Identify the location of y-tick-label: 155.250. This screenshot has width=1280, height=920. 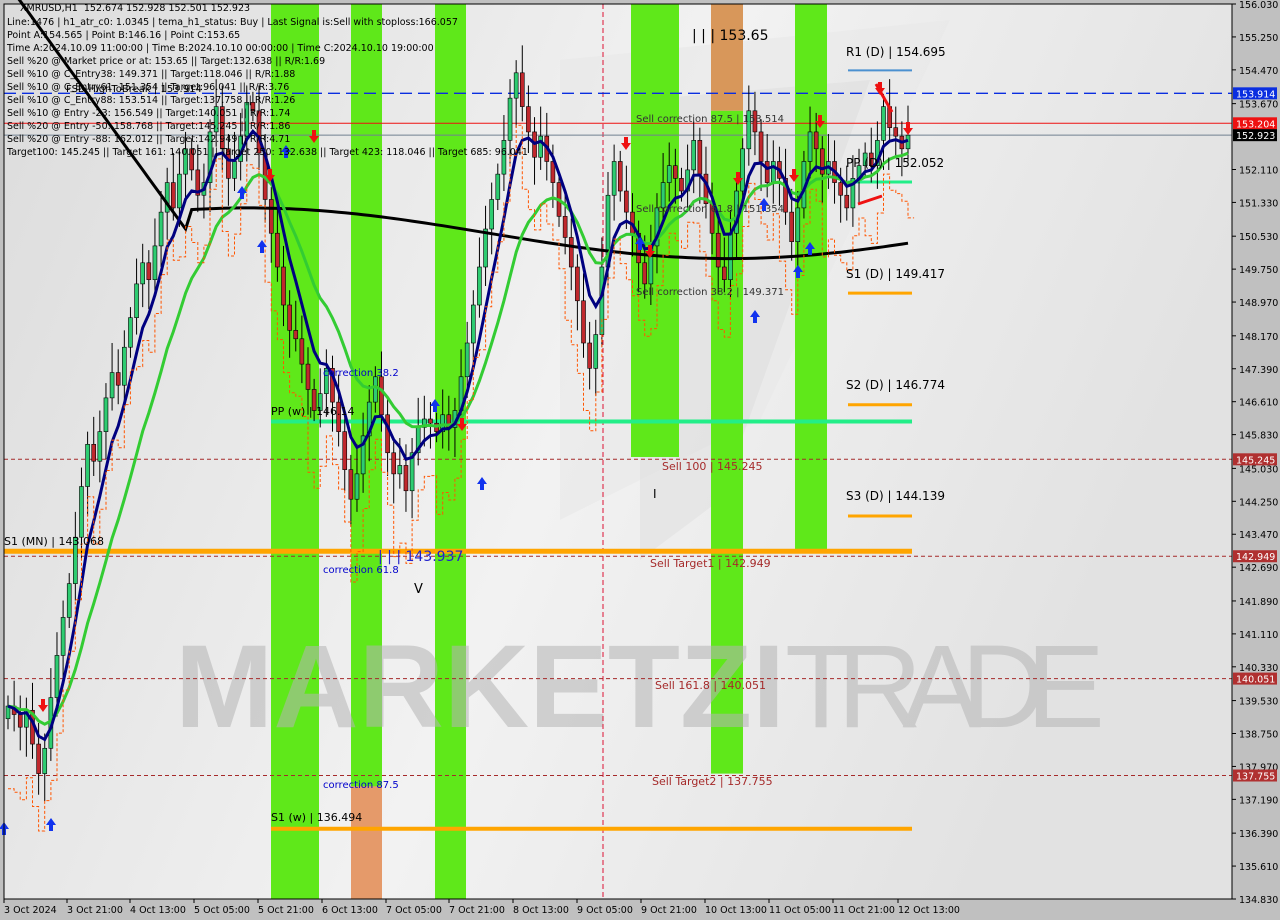
(1258, 38).